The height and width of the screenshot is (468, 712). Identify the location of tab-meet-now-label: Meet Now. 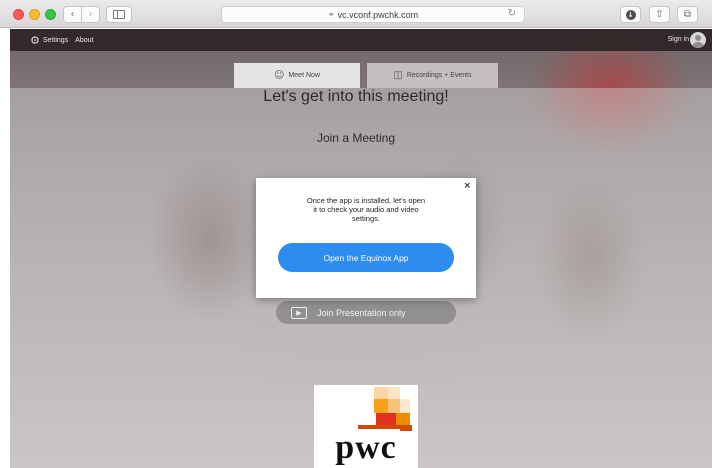
(304, 75).